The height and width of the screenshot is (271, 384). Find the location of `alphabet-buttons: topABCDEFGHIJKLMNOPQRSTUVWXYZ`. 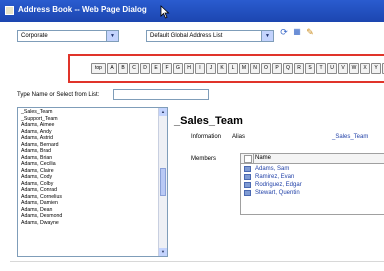

alphabet-buttons: topABCDEFGHIJKLMNOPQRSTUVWXYZ is located at coordinates (237, 68).